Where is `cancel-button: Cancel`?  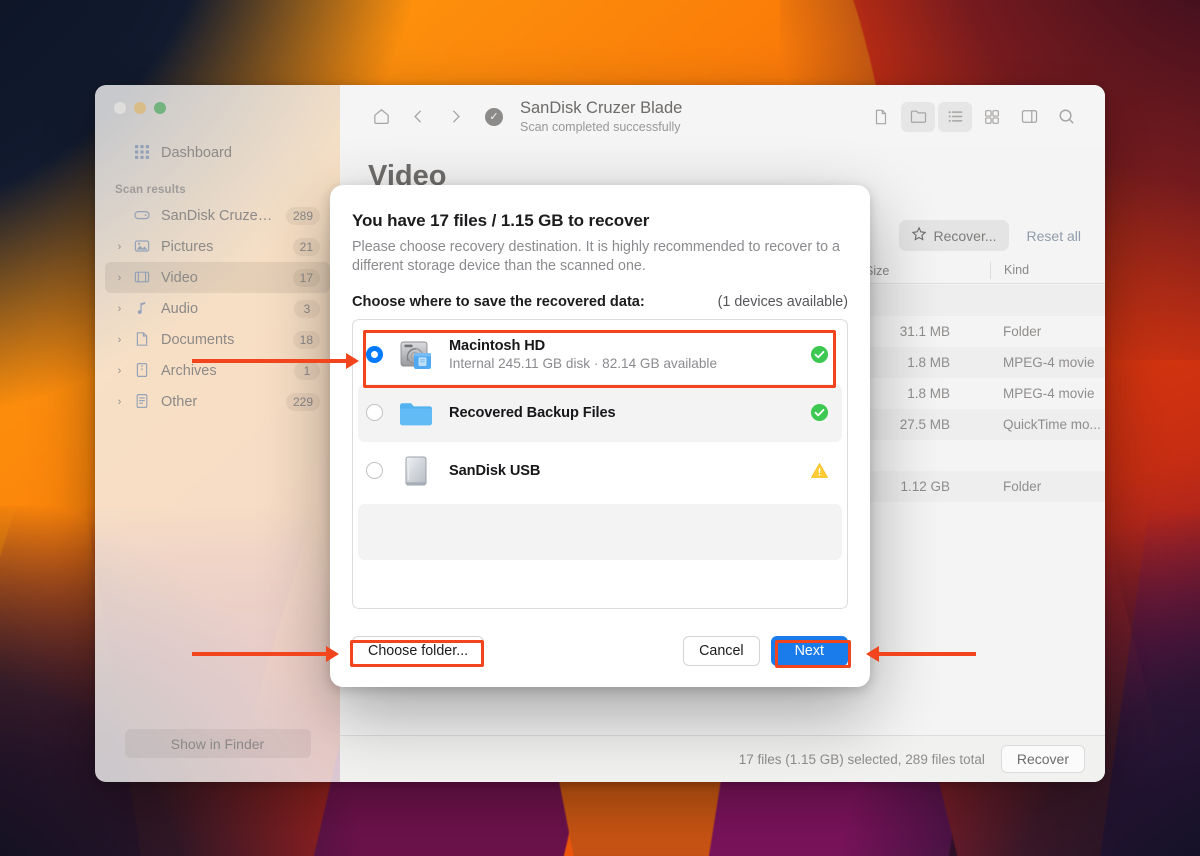 cancel-button: Cancel is located at coordinates (721, 651).